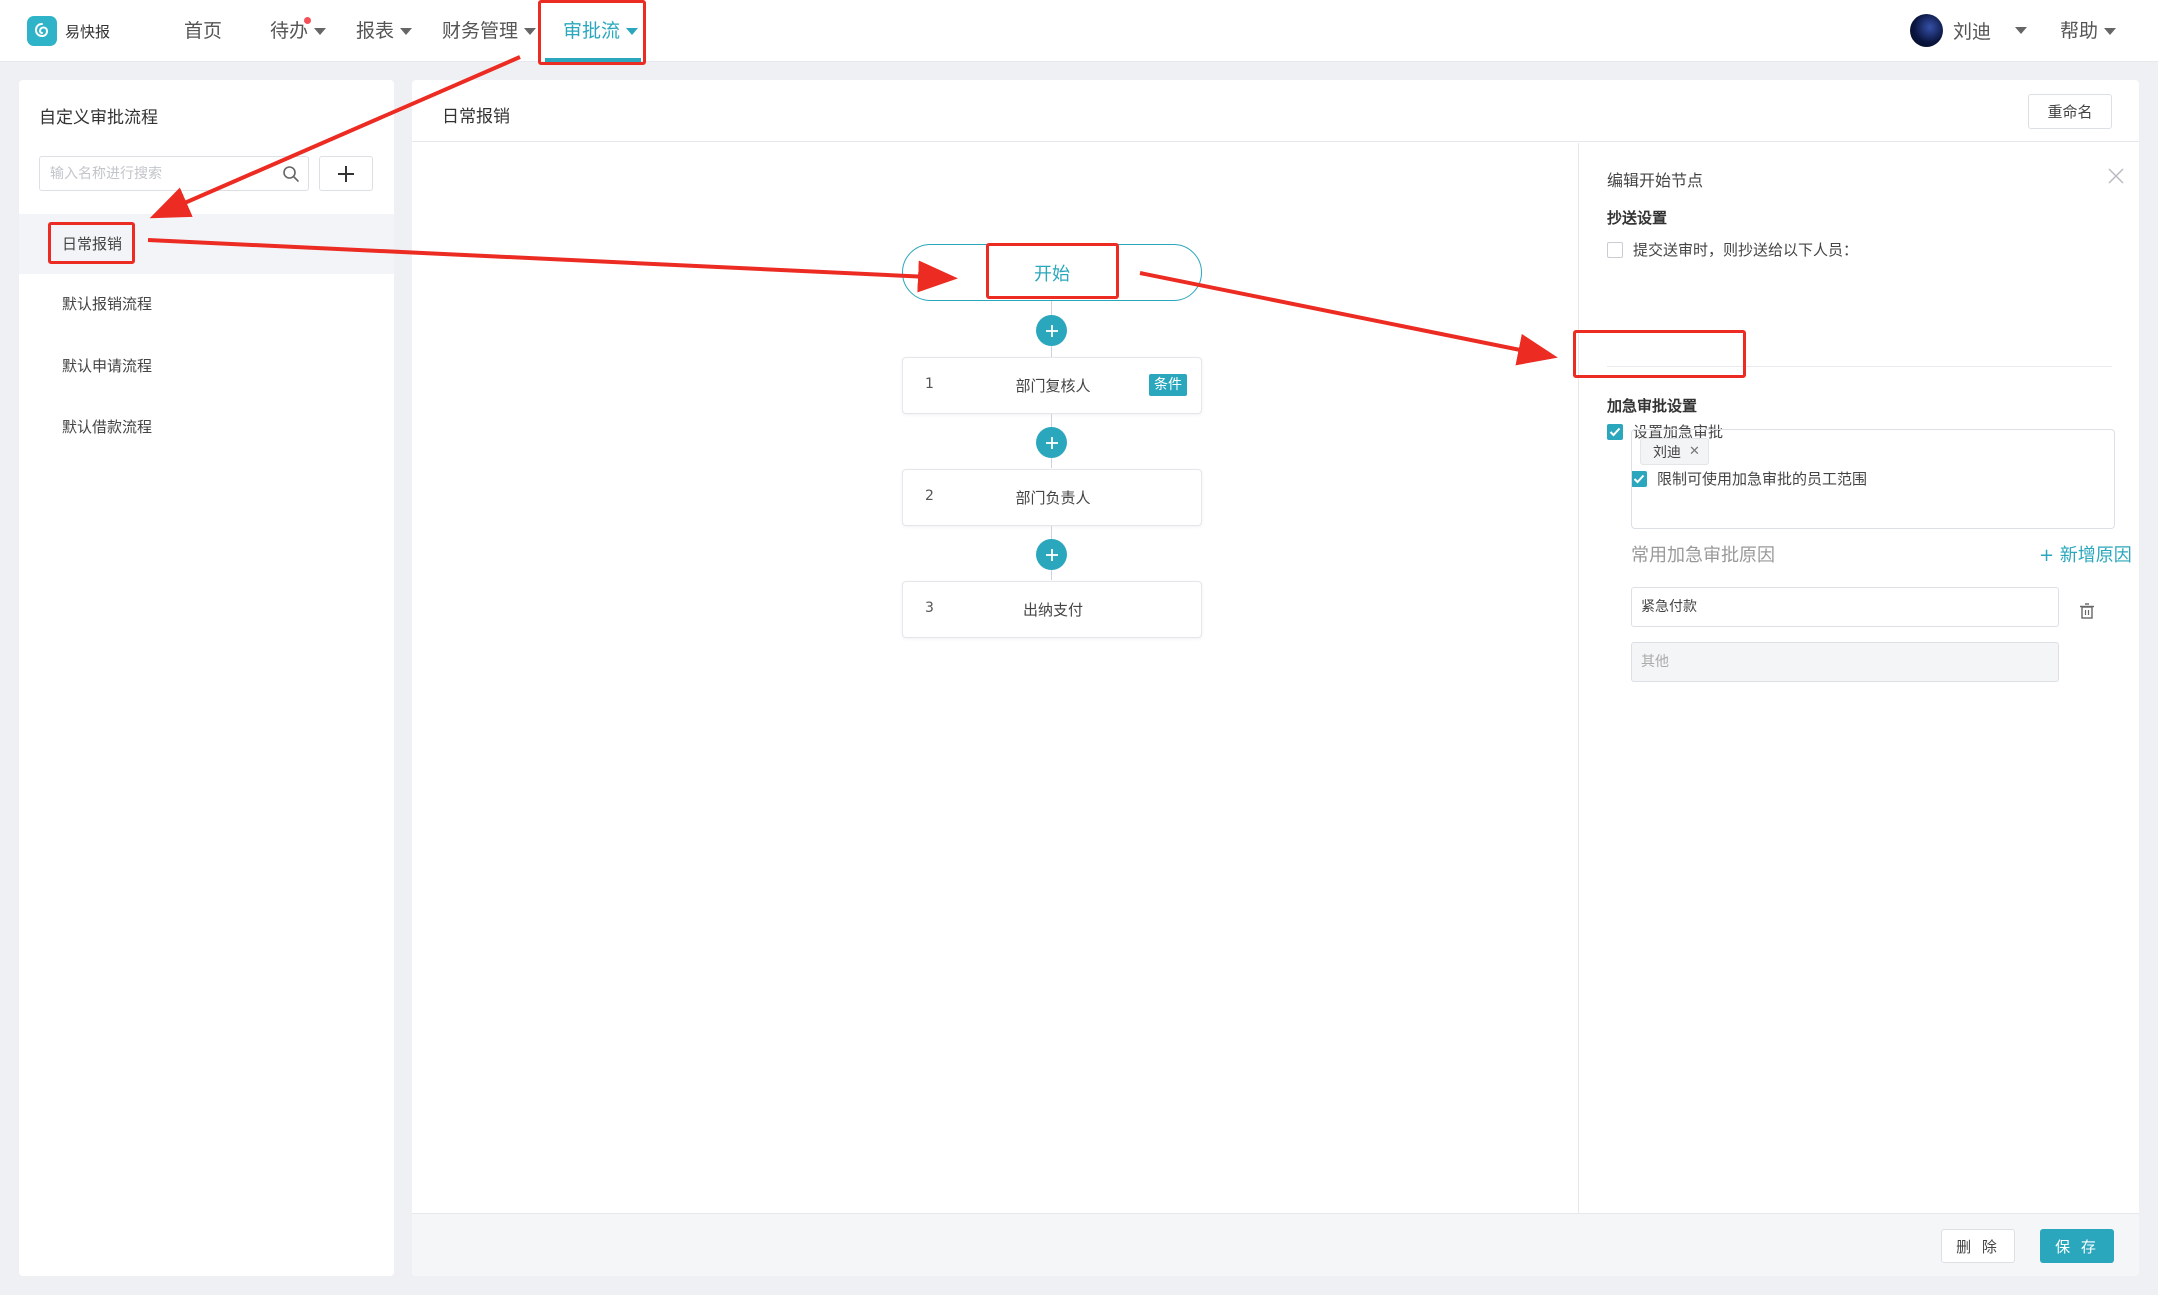 The height and width of the screenshot is (1295, 2158). I want to click on cc-checkbox-row: 提交送审时，则抄送给以下人员：, so click(1732, 249).